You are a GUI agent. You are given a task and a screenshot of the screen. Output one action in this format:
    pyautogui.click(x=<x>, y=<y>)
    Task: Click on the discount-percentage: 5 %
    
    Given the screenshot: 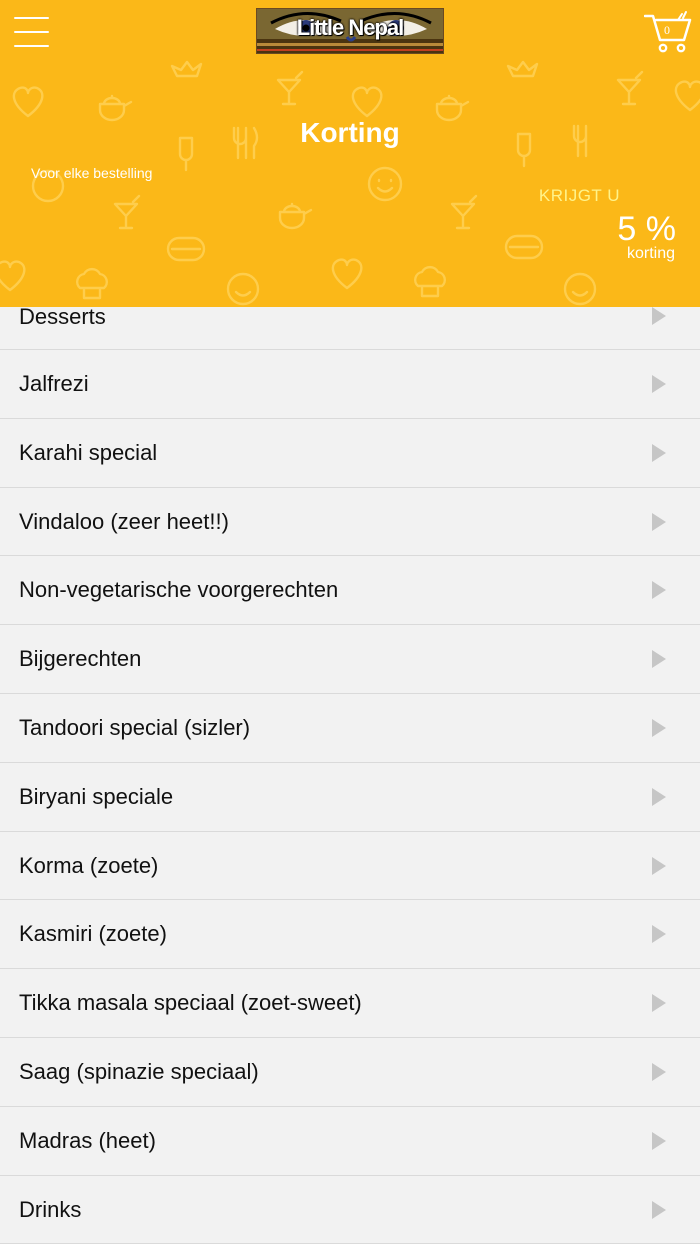 What is the action you would take?
    pyautogui.click(x=646, y=229)
    